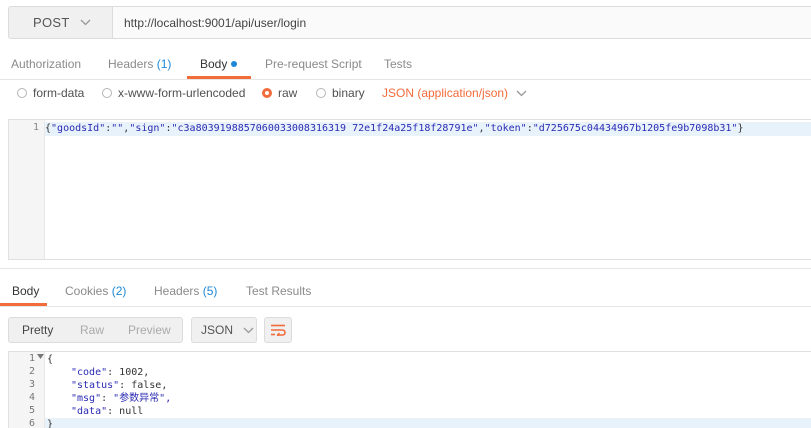 This screenshot has height=428, width=811. Describe the element at coordinates (107, 411) in the screenshot. I see `code-line: "data": null` at that location.